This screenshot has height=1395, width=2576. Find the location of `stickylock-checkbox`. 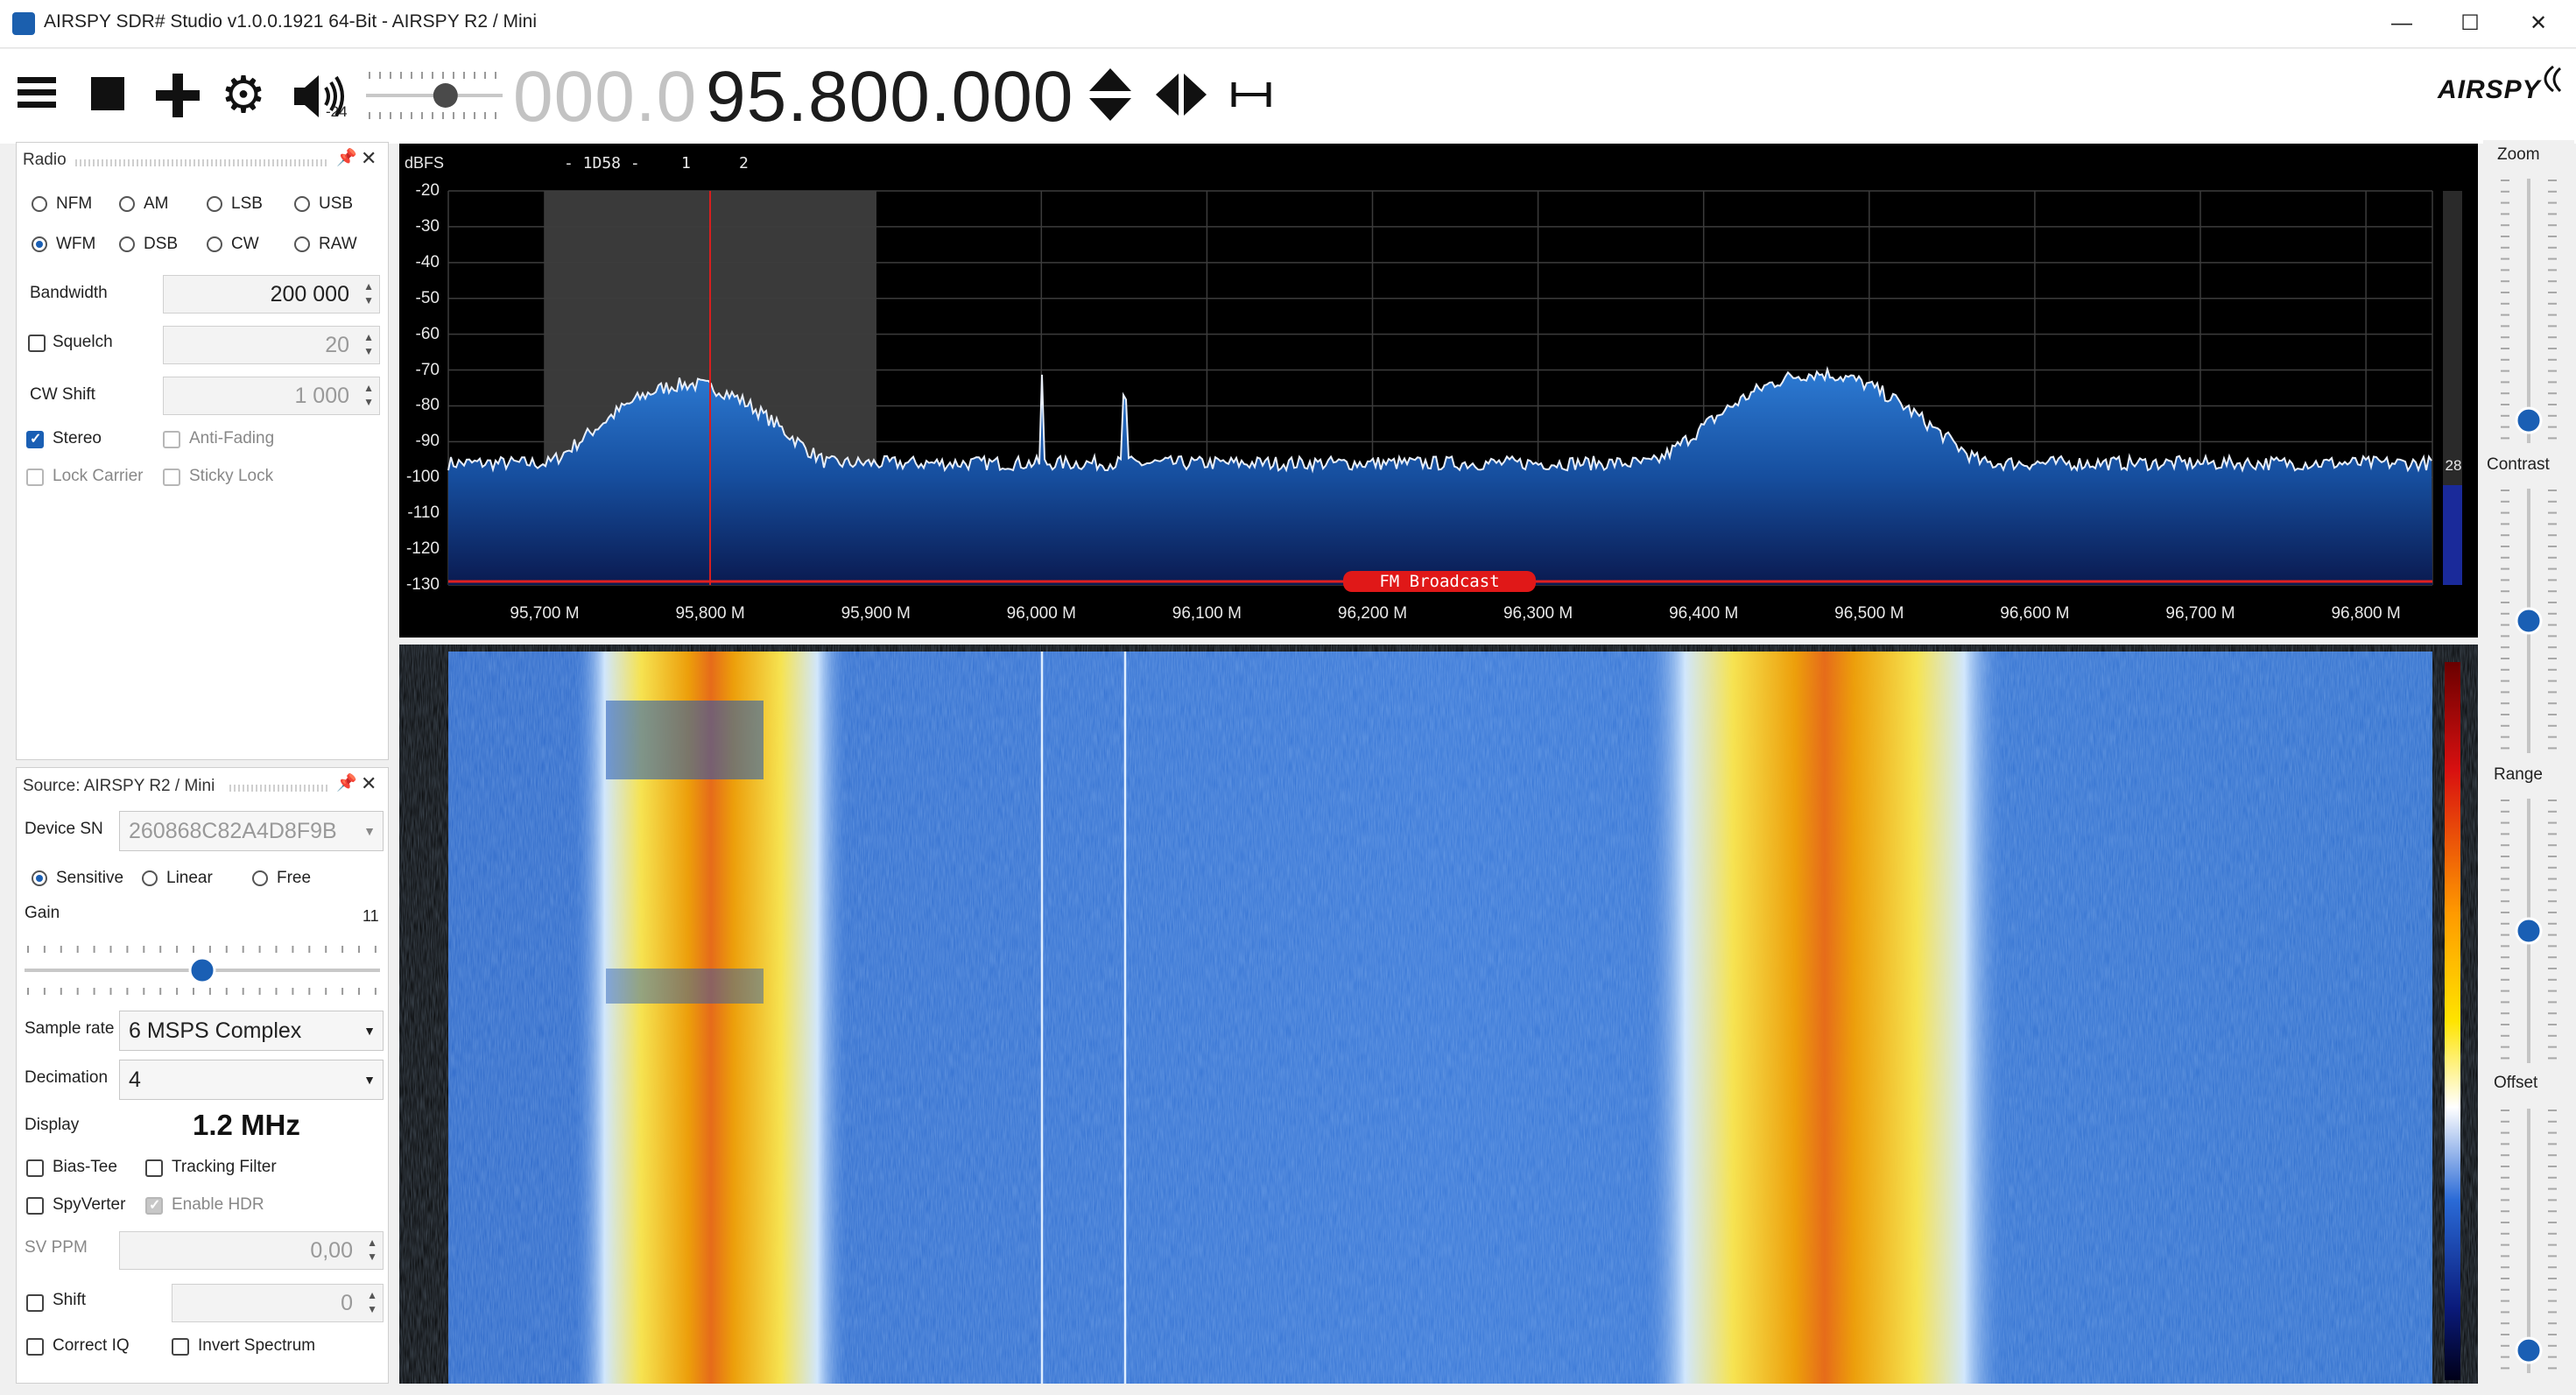

stickylock-checkbox is located at coordinates (171, 477).